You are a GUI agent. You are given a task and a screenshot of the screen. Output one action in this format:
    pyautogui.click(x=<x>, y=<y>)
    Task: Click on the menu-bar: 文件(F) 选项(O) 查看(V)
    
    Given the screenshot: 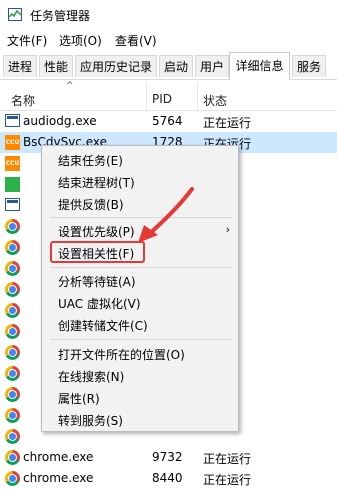 What is the action you would take?
    pyautogui.click(x=168, y=40)
    